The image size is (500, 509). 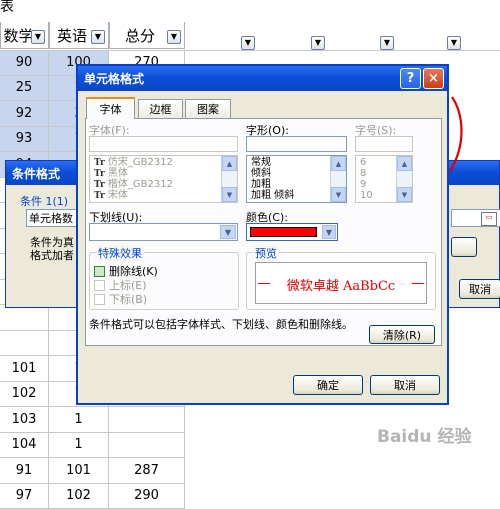 I want to click on close-button: ×, so click(x=433, y=78).